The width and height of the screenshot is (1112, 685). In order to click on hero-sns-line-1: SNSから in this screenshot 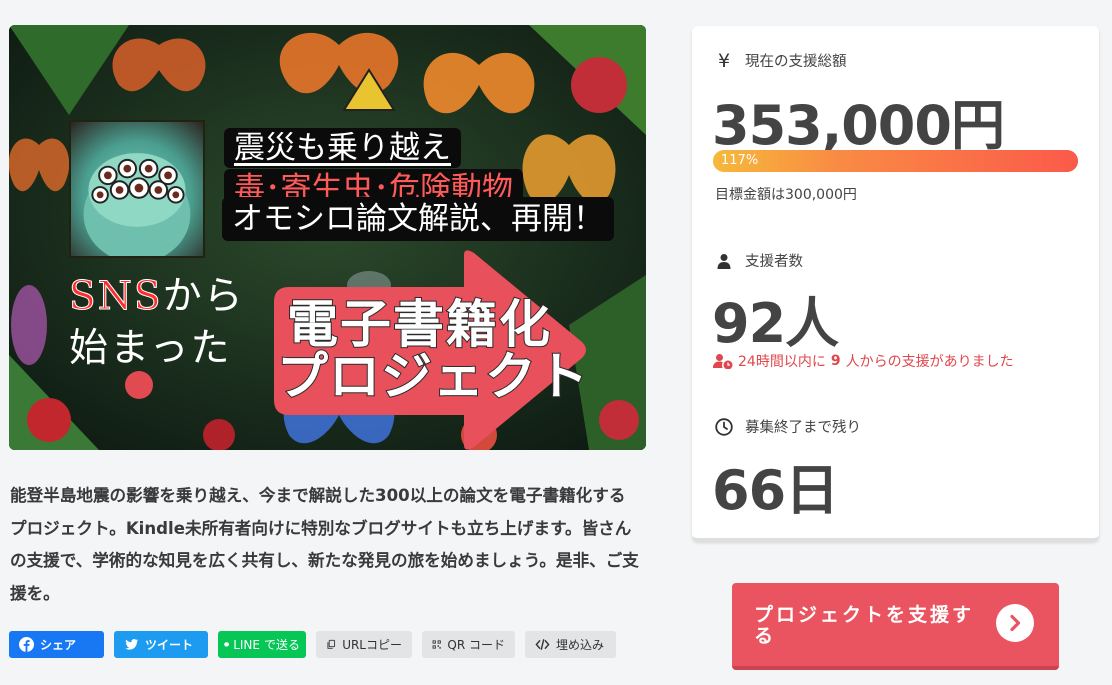, I will do `click(157, 293)`.